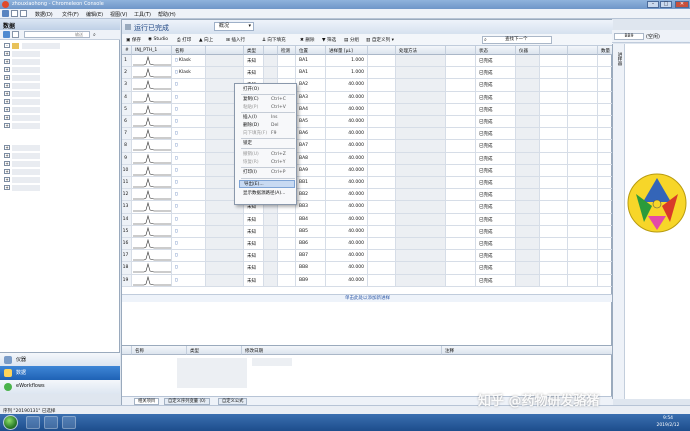  I want to click on injection-position: BB9, so click(311, 280).